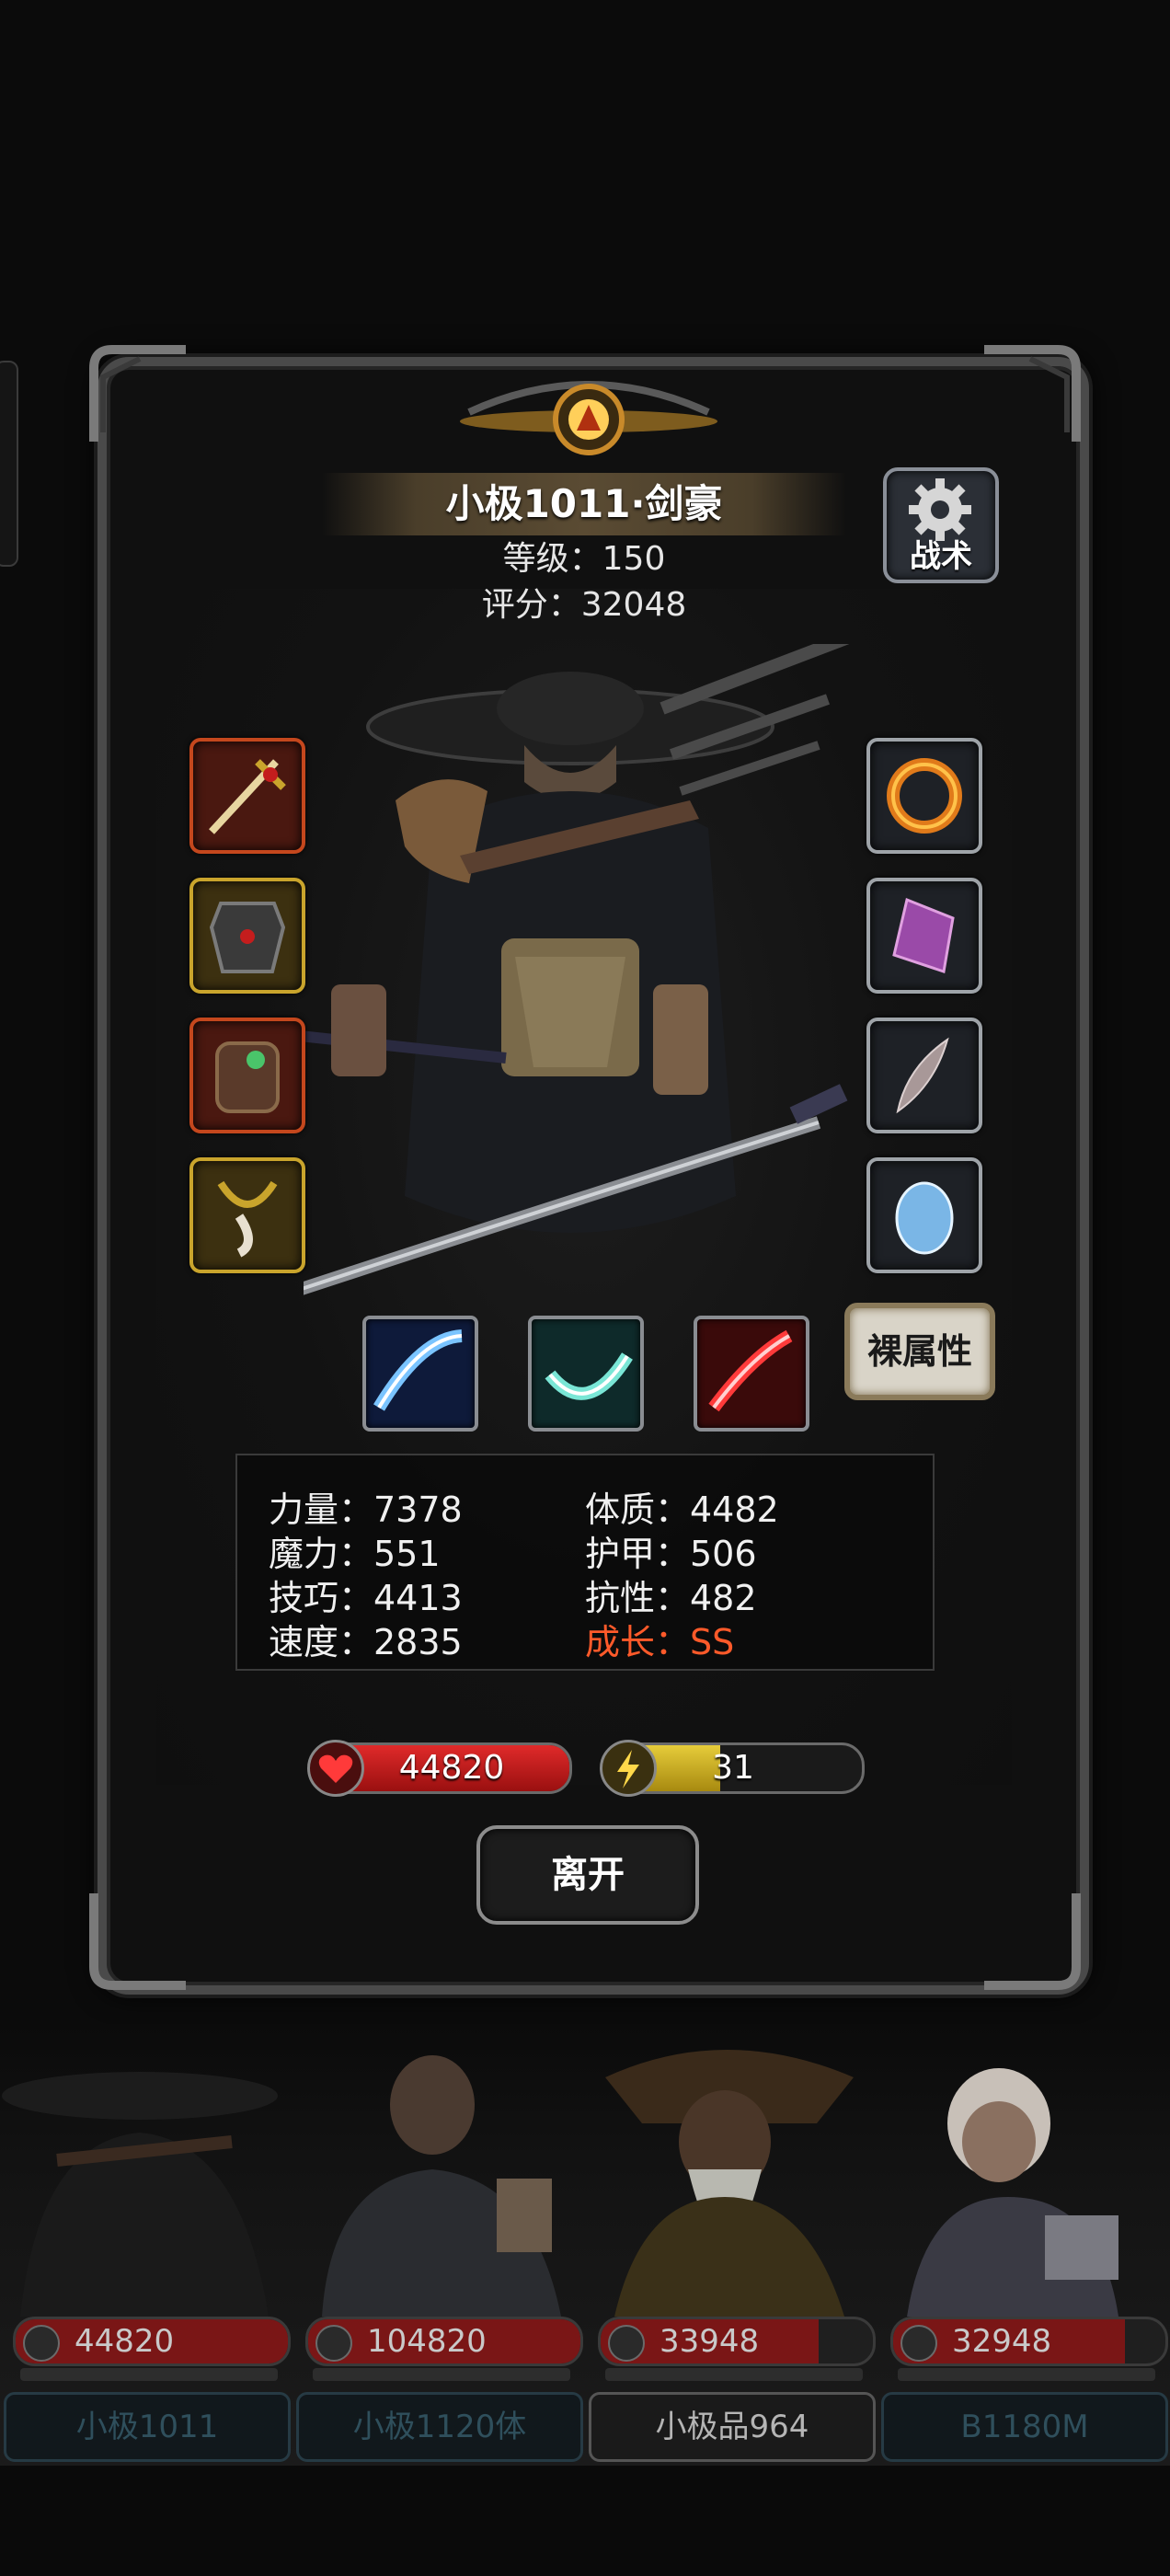 This screenshot has width=1170, height=2576. I want to click on corner-ornament-bottom-right, so click(1030, 1939).